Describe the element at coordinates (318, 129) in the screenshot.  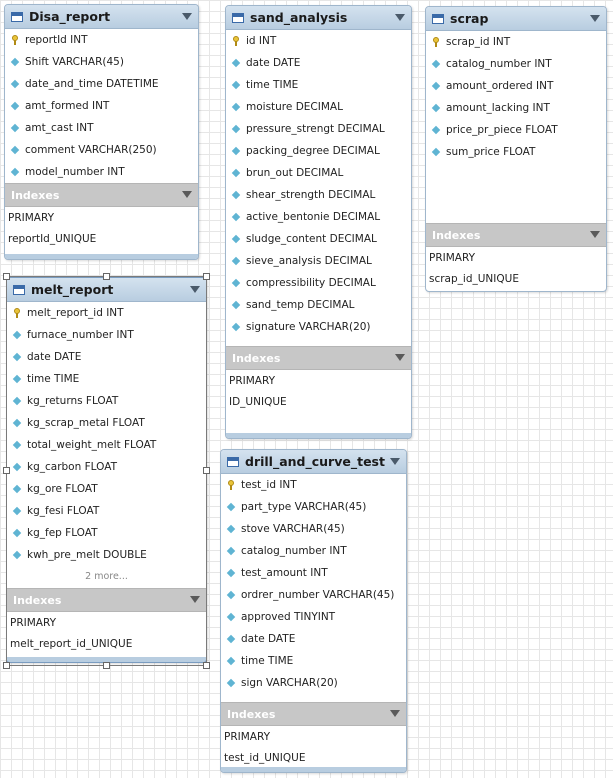
I see `column-row: pressure_strengt DECIMAL` at that location.